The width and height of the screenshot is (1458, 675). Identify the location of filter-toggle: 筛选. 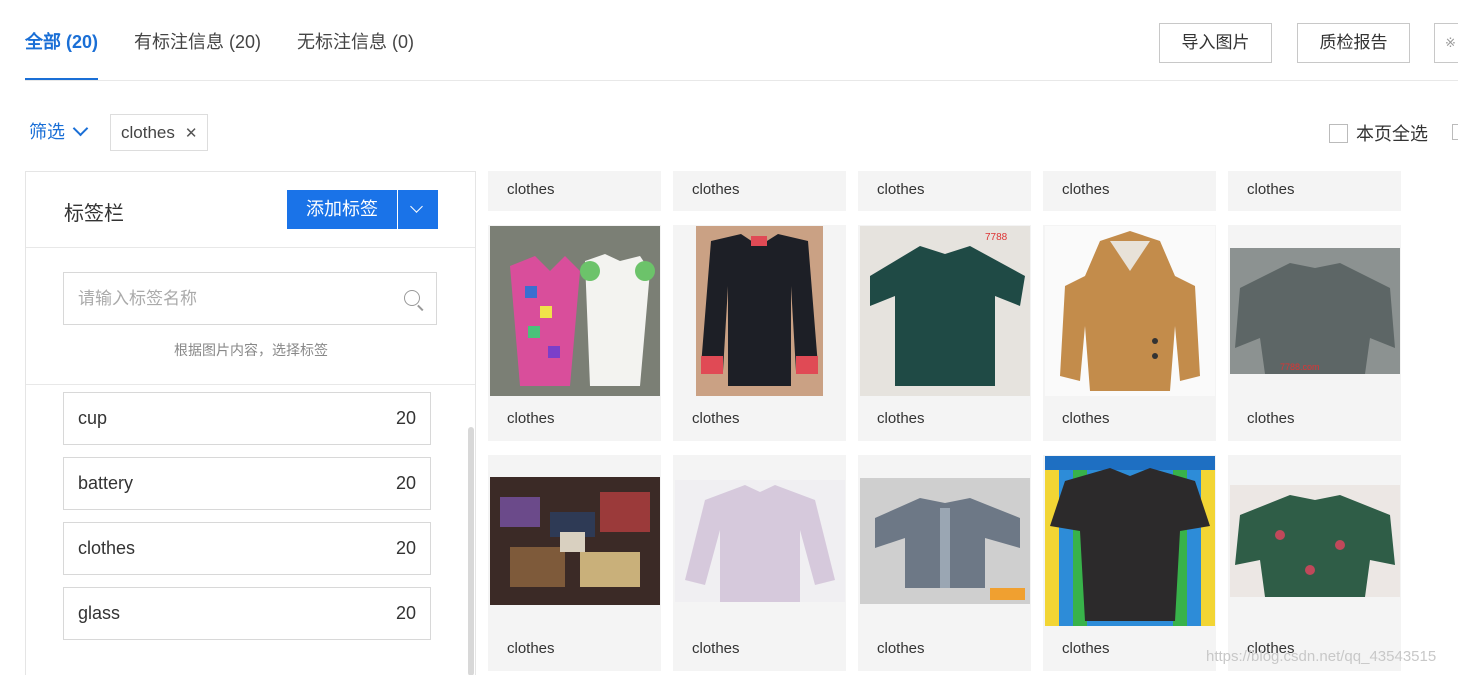
(59, 131).